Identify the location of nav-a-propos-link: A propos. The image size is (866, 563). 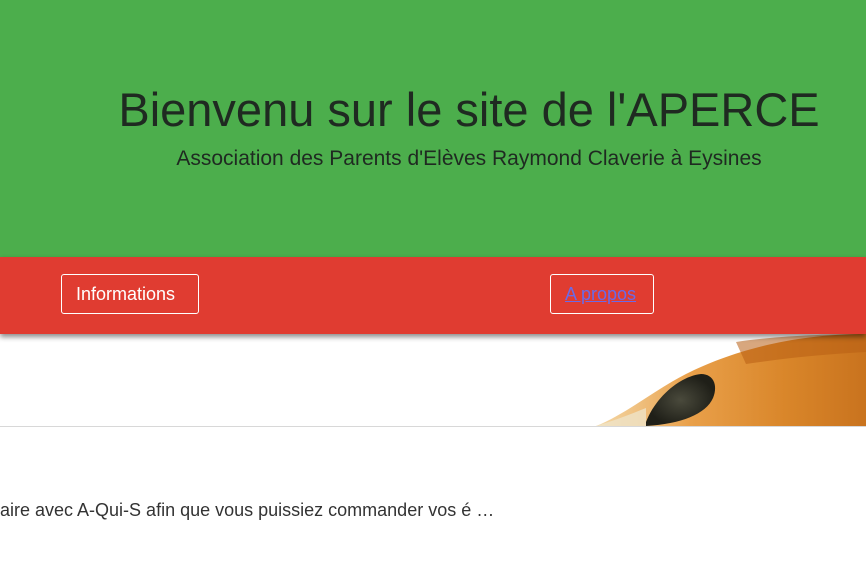
(602, 294).